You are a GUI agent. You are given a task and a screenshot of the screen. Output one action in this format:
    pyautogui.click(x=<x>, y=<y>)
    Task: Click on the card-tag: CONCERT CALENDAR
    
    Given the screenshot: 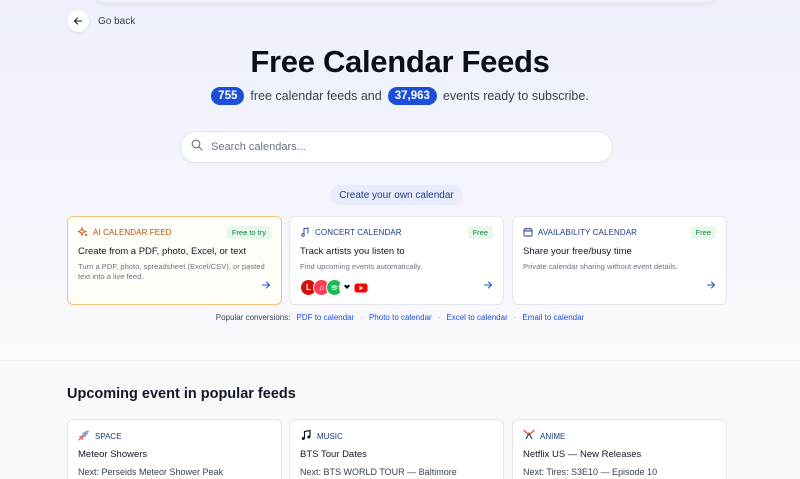 What is the action you would take?
    pyautogui.click(x=358, y=232)
    